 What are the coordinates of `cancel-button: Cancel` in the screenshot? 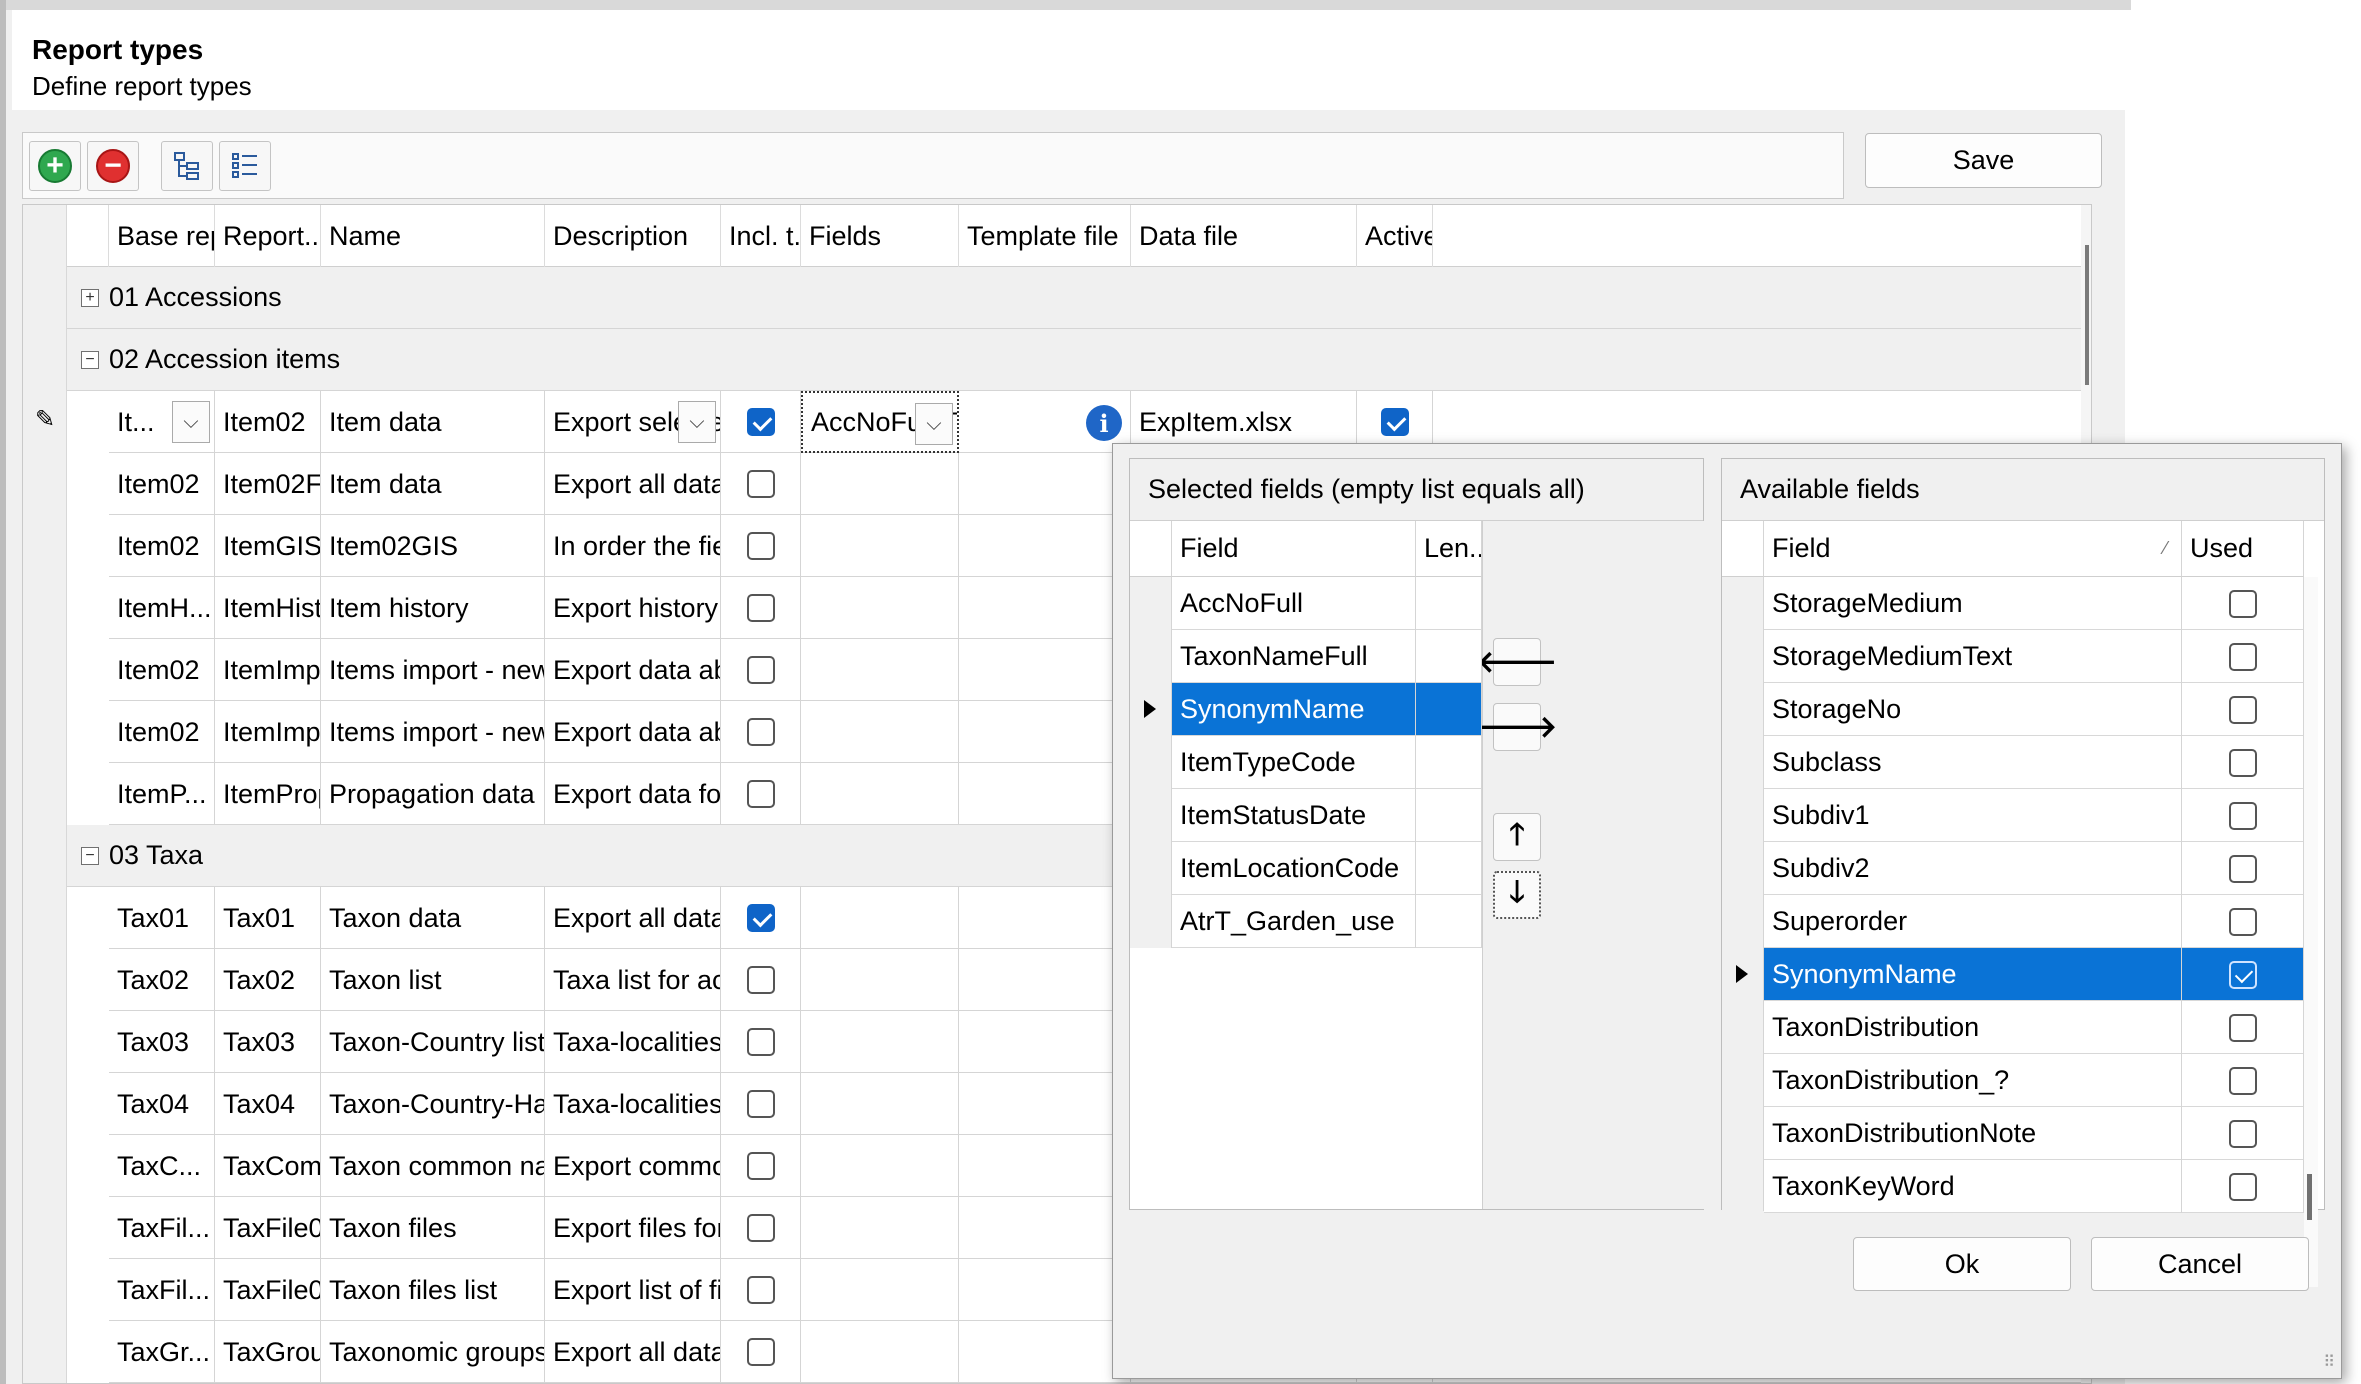 It's located at (2200, 1264).